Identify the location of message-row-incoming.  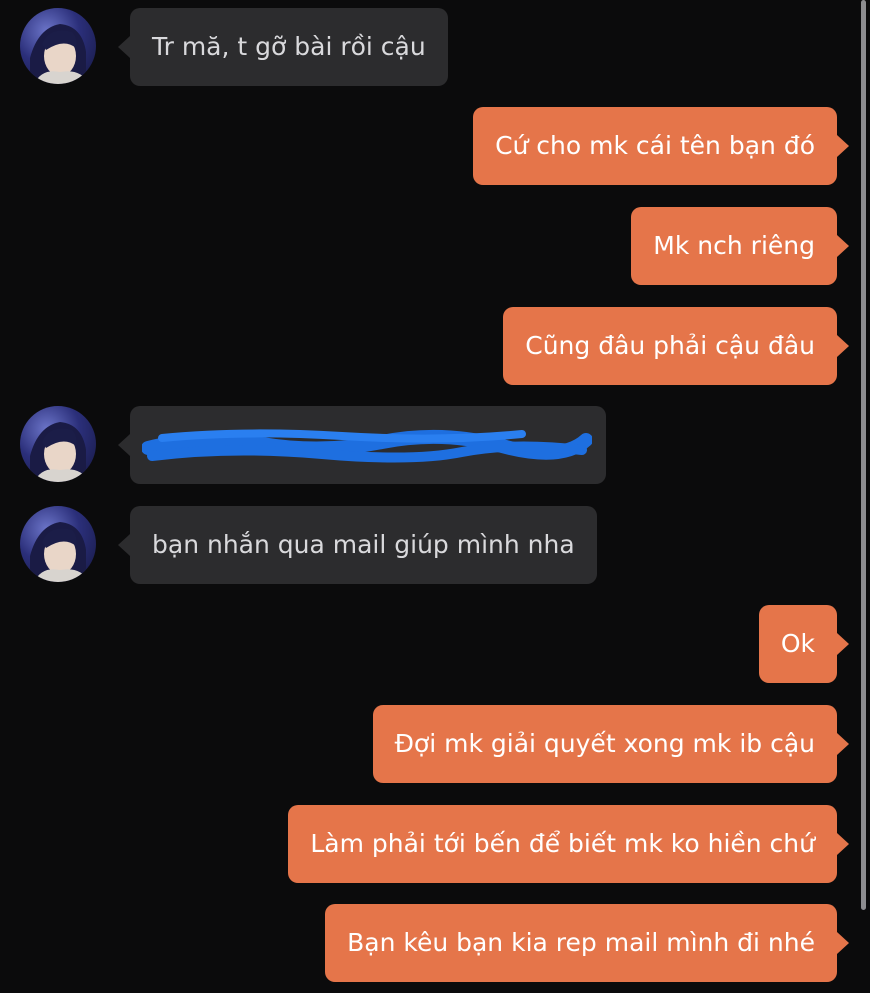
(435, 446).